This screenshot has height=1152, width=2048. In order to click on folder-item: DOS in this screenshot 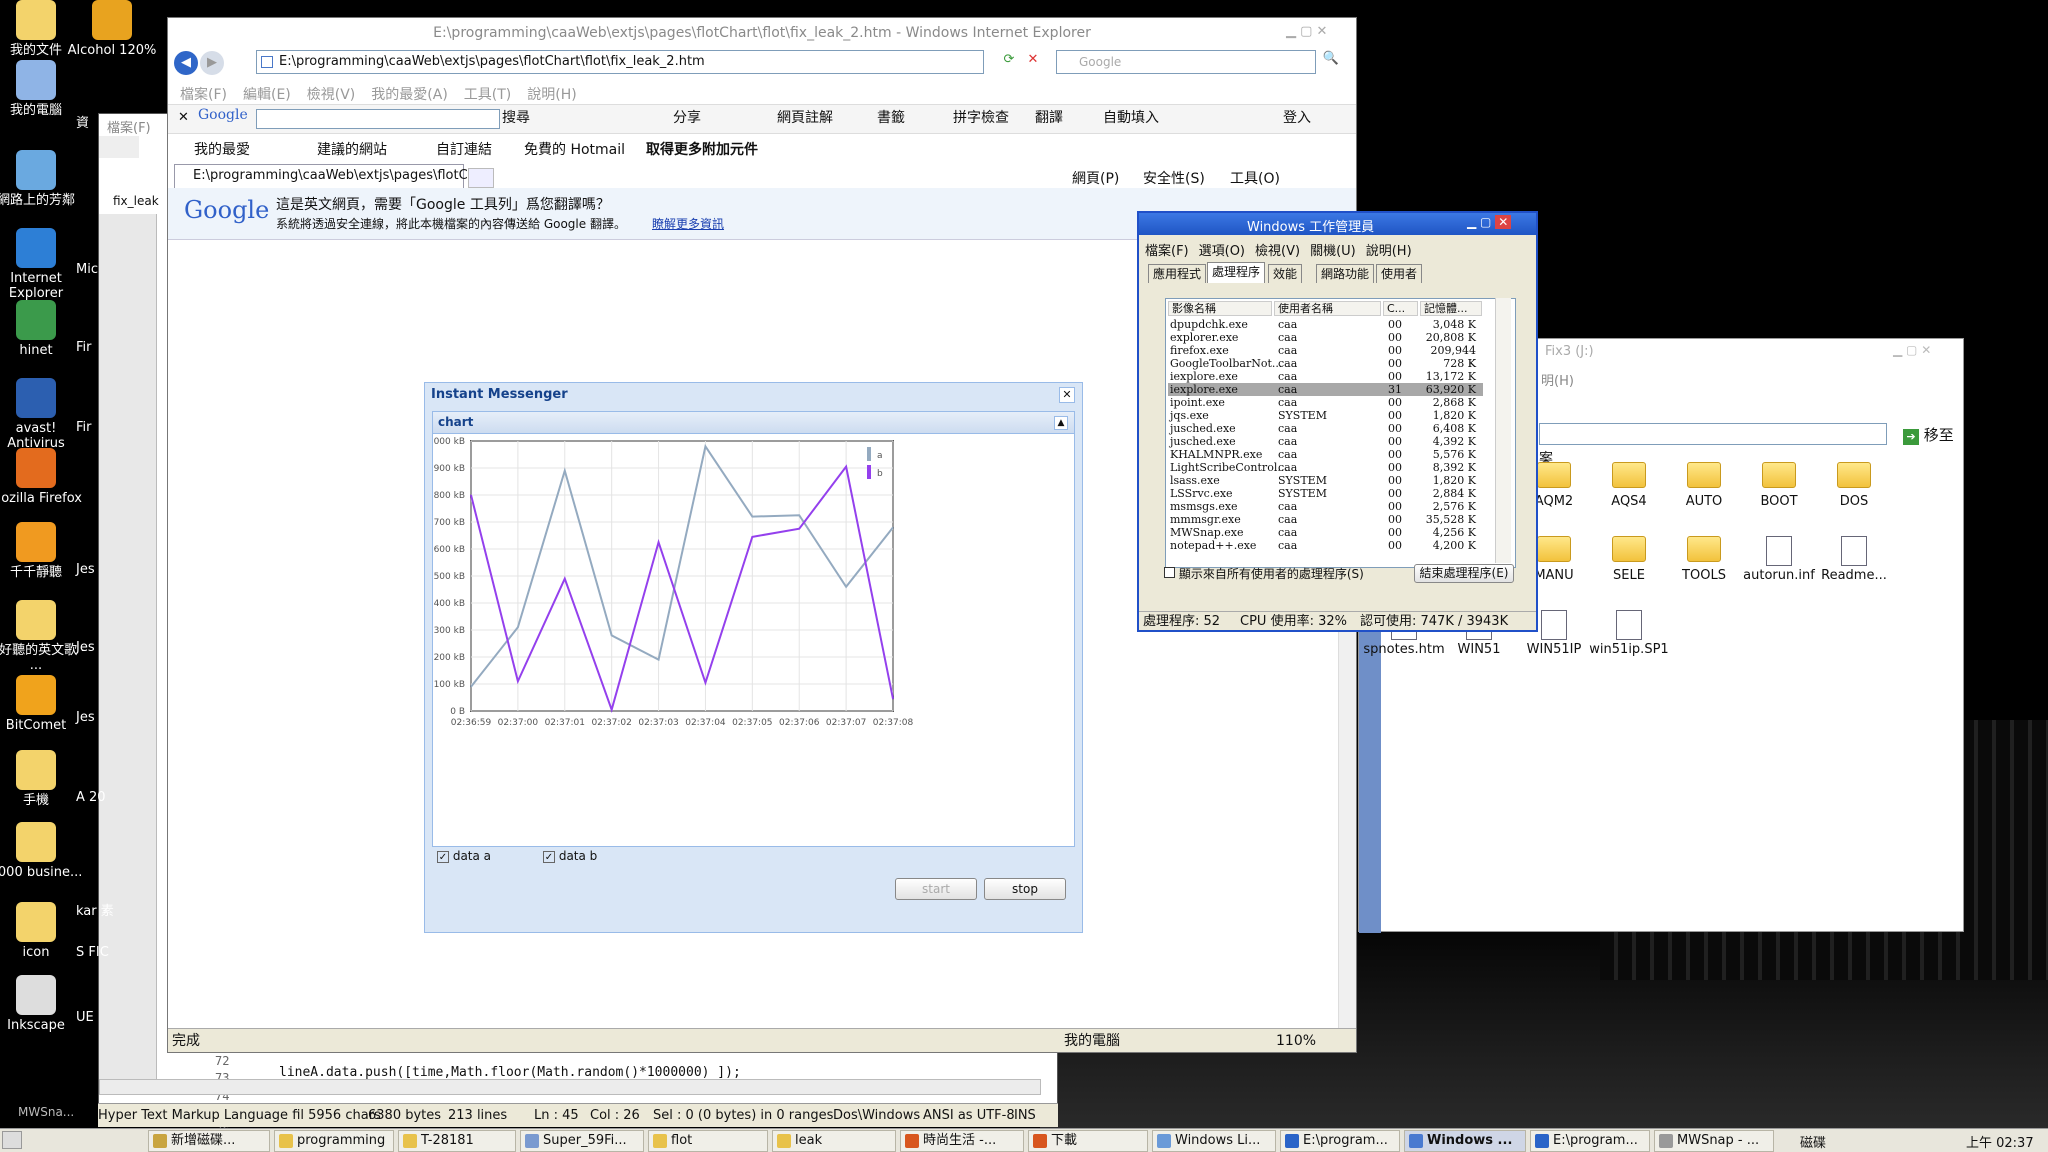, I will do `click(1854, 485)`.